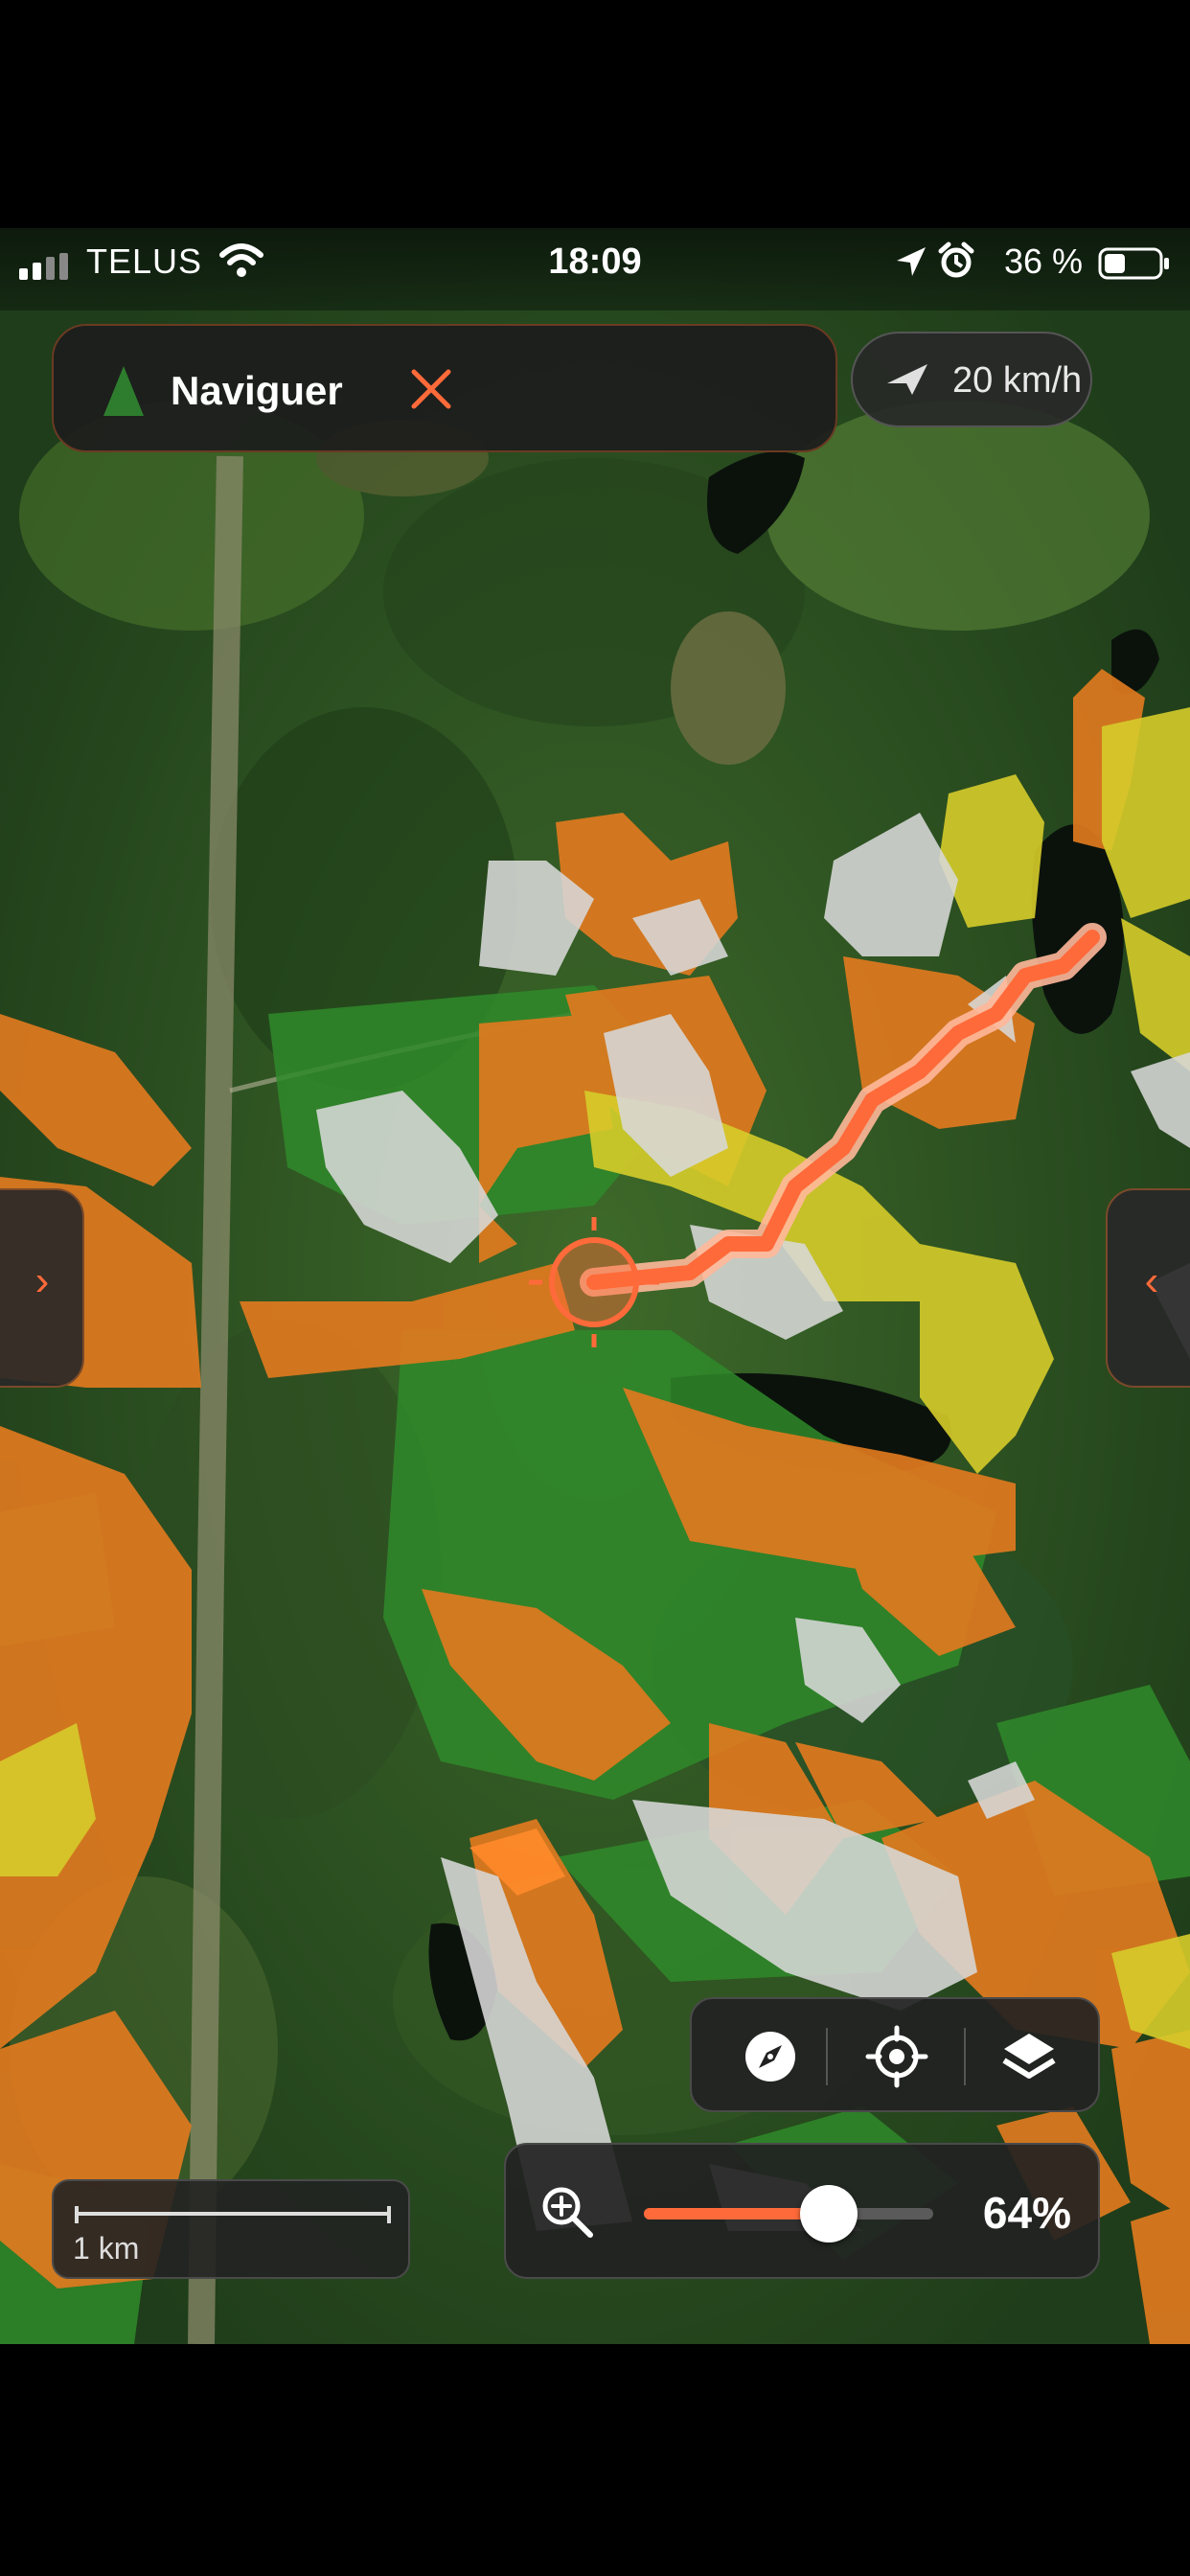 This screenshot has width=1190, height=2576. What do you see at coordinates (431, 389) in the screenshot?
I see `close-icon` at bounding box center [431, 389].